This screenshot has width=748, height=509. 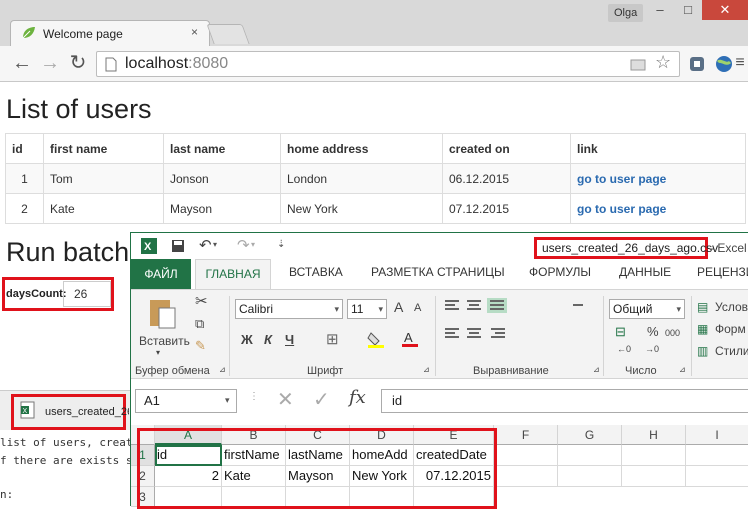 What do you see at coordinates (647, 309) in the screenshot?
I see `number-format-select: Общий ▾` at bounding box center [647, 309].